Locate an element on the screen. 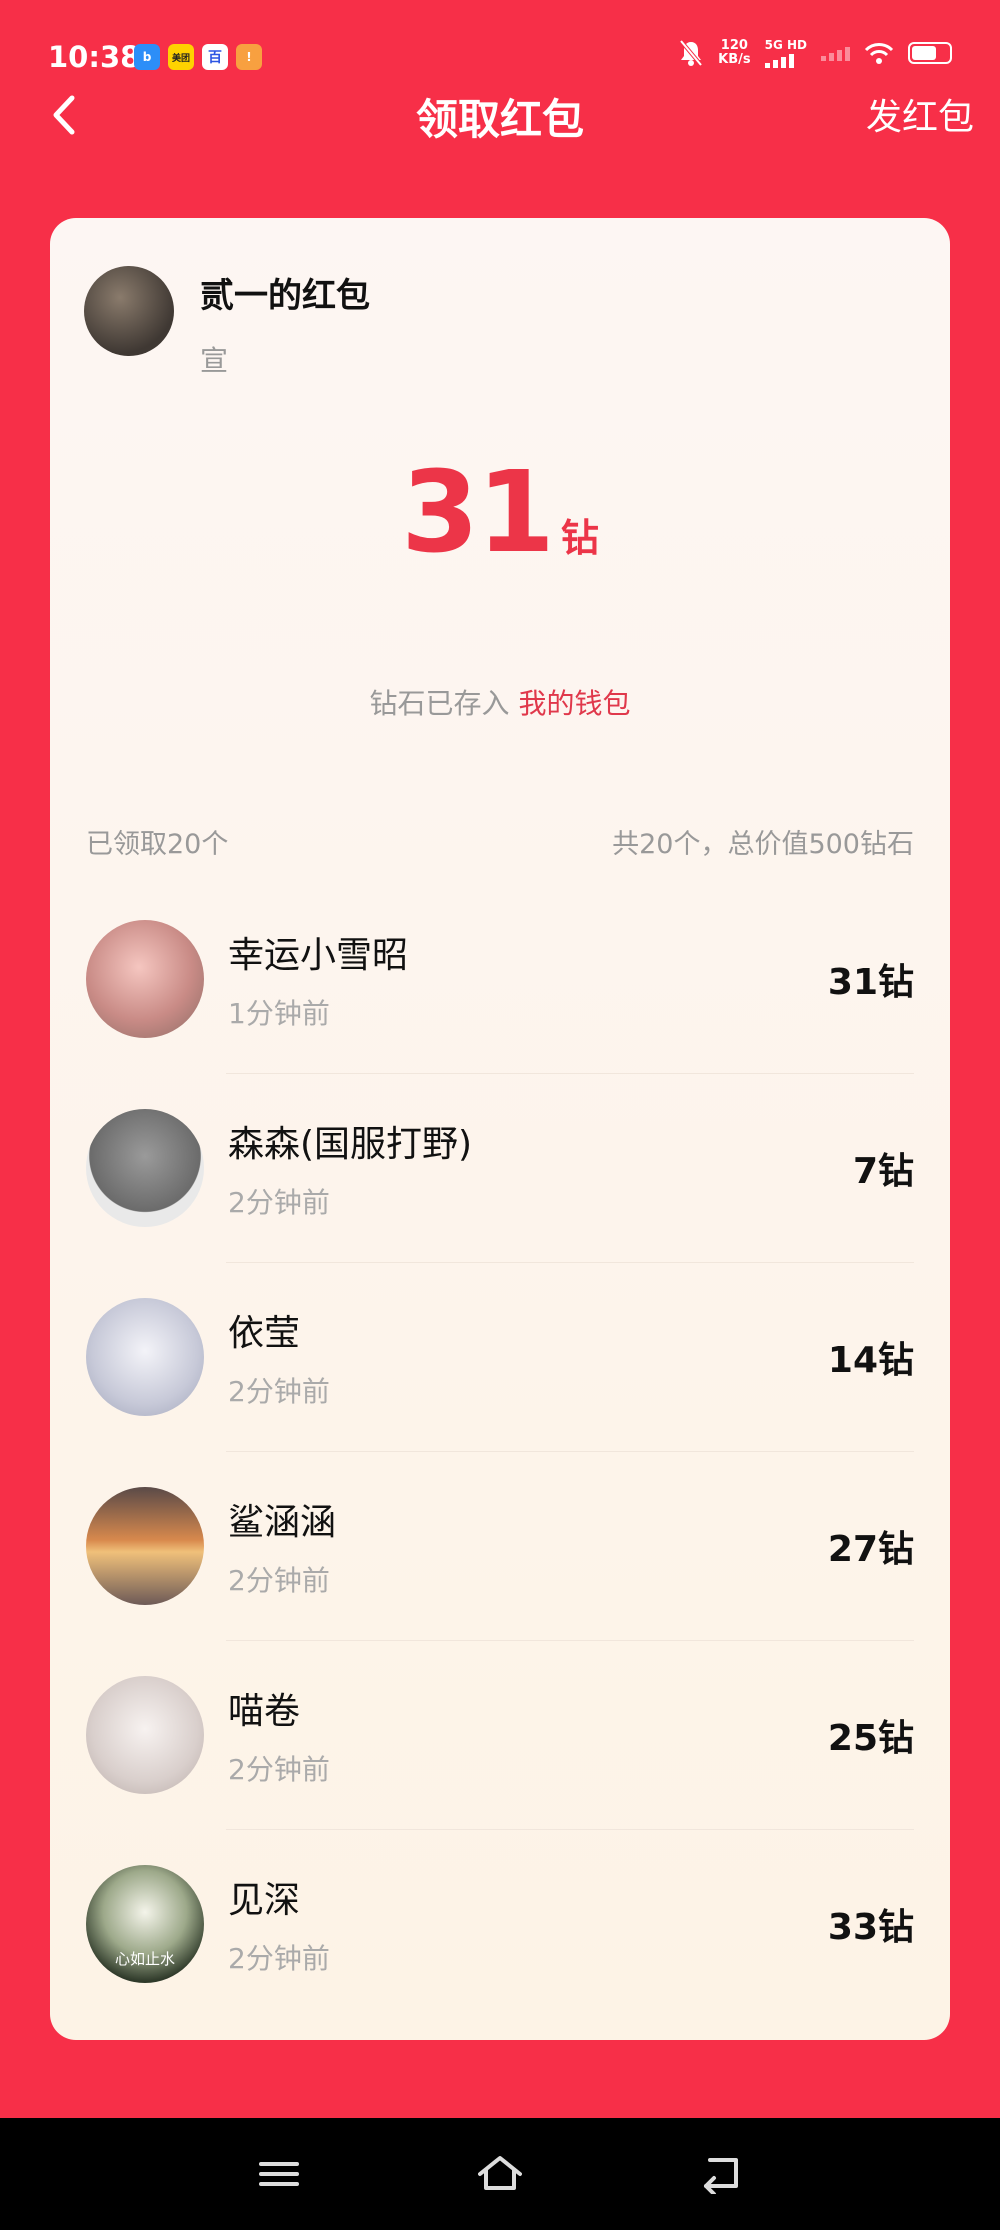 The height and width of the screenshot is (2230, 1000). sender-info: 贰一的红包 宣 is located at coordinates (285, 322).